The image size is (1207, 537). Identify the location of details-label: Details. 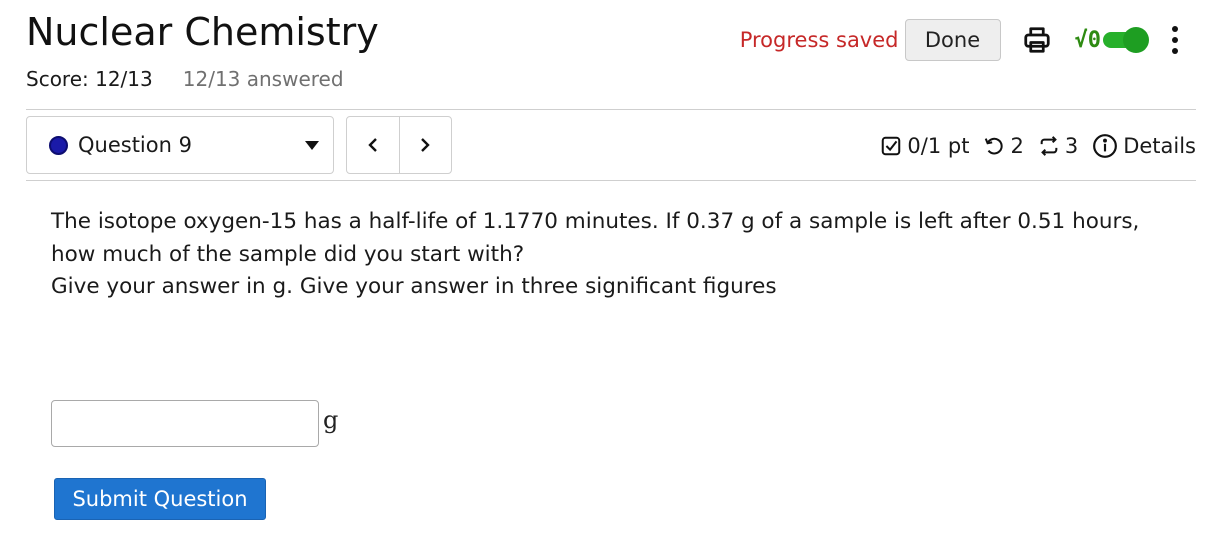
(1159, 146).